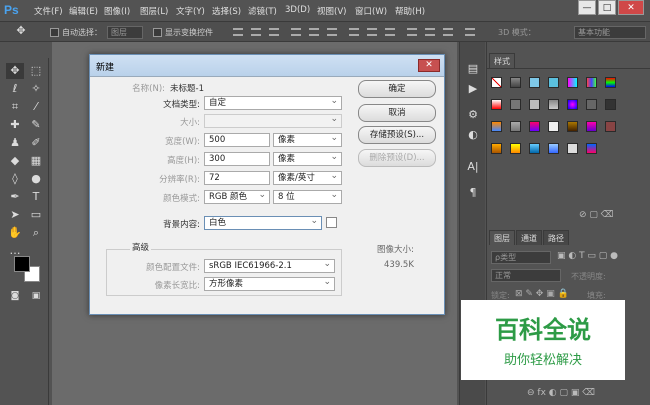  I want to click on eraser-tool-icon: ◆, so click(15, 161).